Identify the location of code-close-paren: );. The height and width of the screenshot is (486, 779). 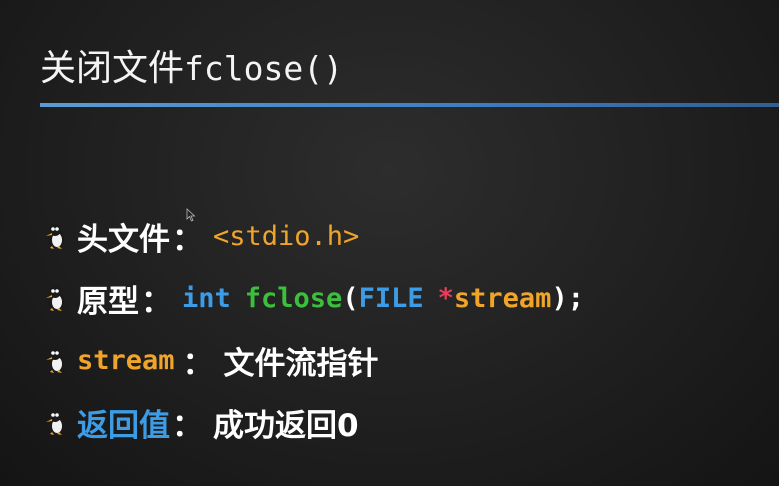
(567, 298).